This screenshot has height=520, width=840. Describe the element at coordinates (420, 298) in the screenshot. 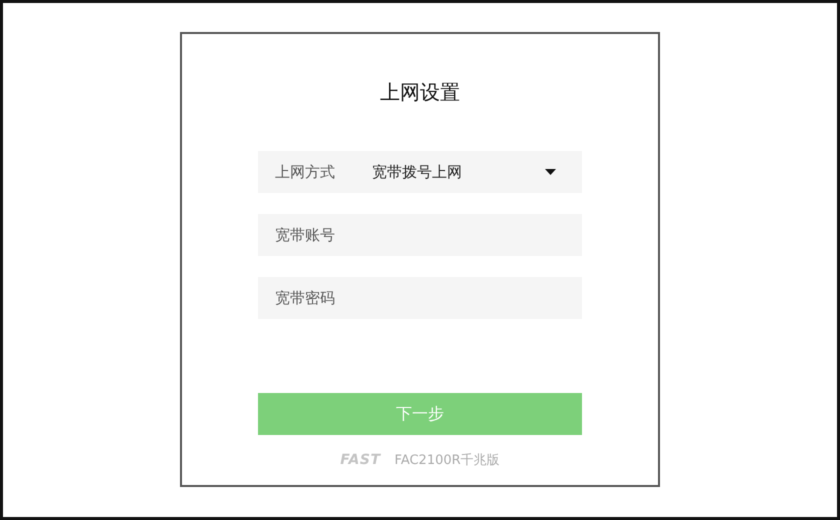

I see `input-field: 宽带密码` at that location.